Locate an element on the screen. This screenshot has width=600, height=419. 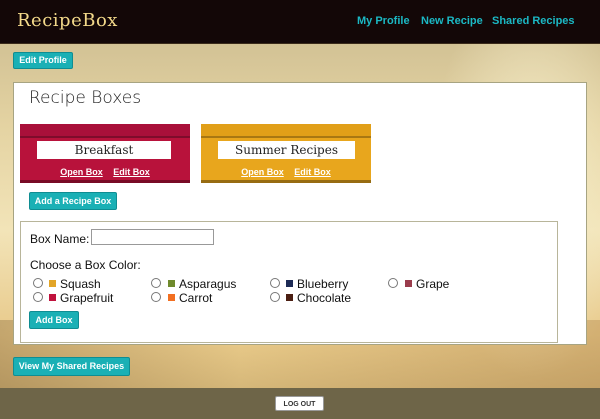
nav-my-profile: My Profile is located at coordinates (383, 21).